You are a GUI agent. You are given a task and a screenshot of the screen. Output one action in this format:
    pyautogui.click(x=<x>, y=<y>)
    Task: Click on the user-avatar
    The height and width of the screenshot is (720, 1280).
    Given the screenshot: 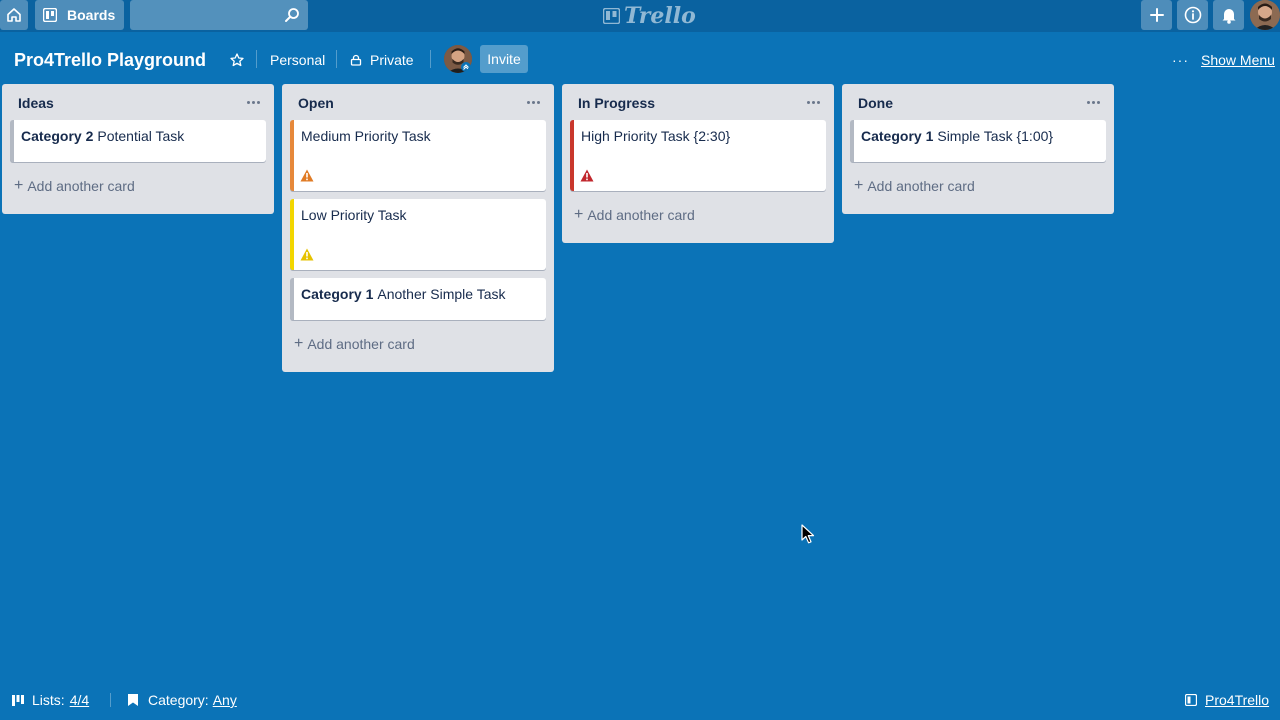 What is the action you would take?
    pyautogui.click(x=1265, y=15)
    